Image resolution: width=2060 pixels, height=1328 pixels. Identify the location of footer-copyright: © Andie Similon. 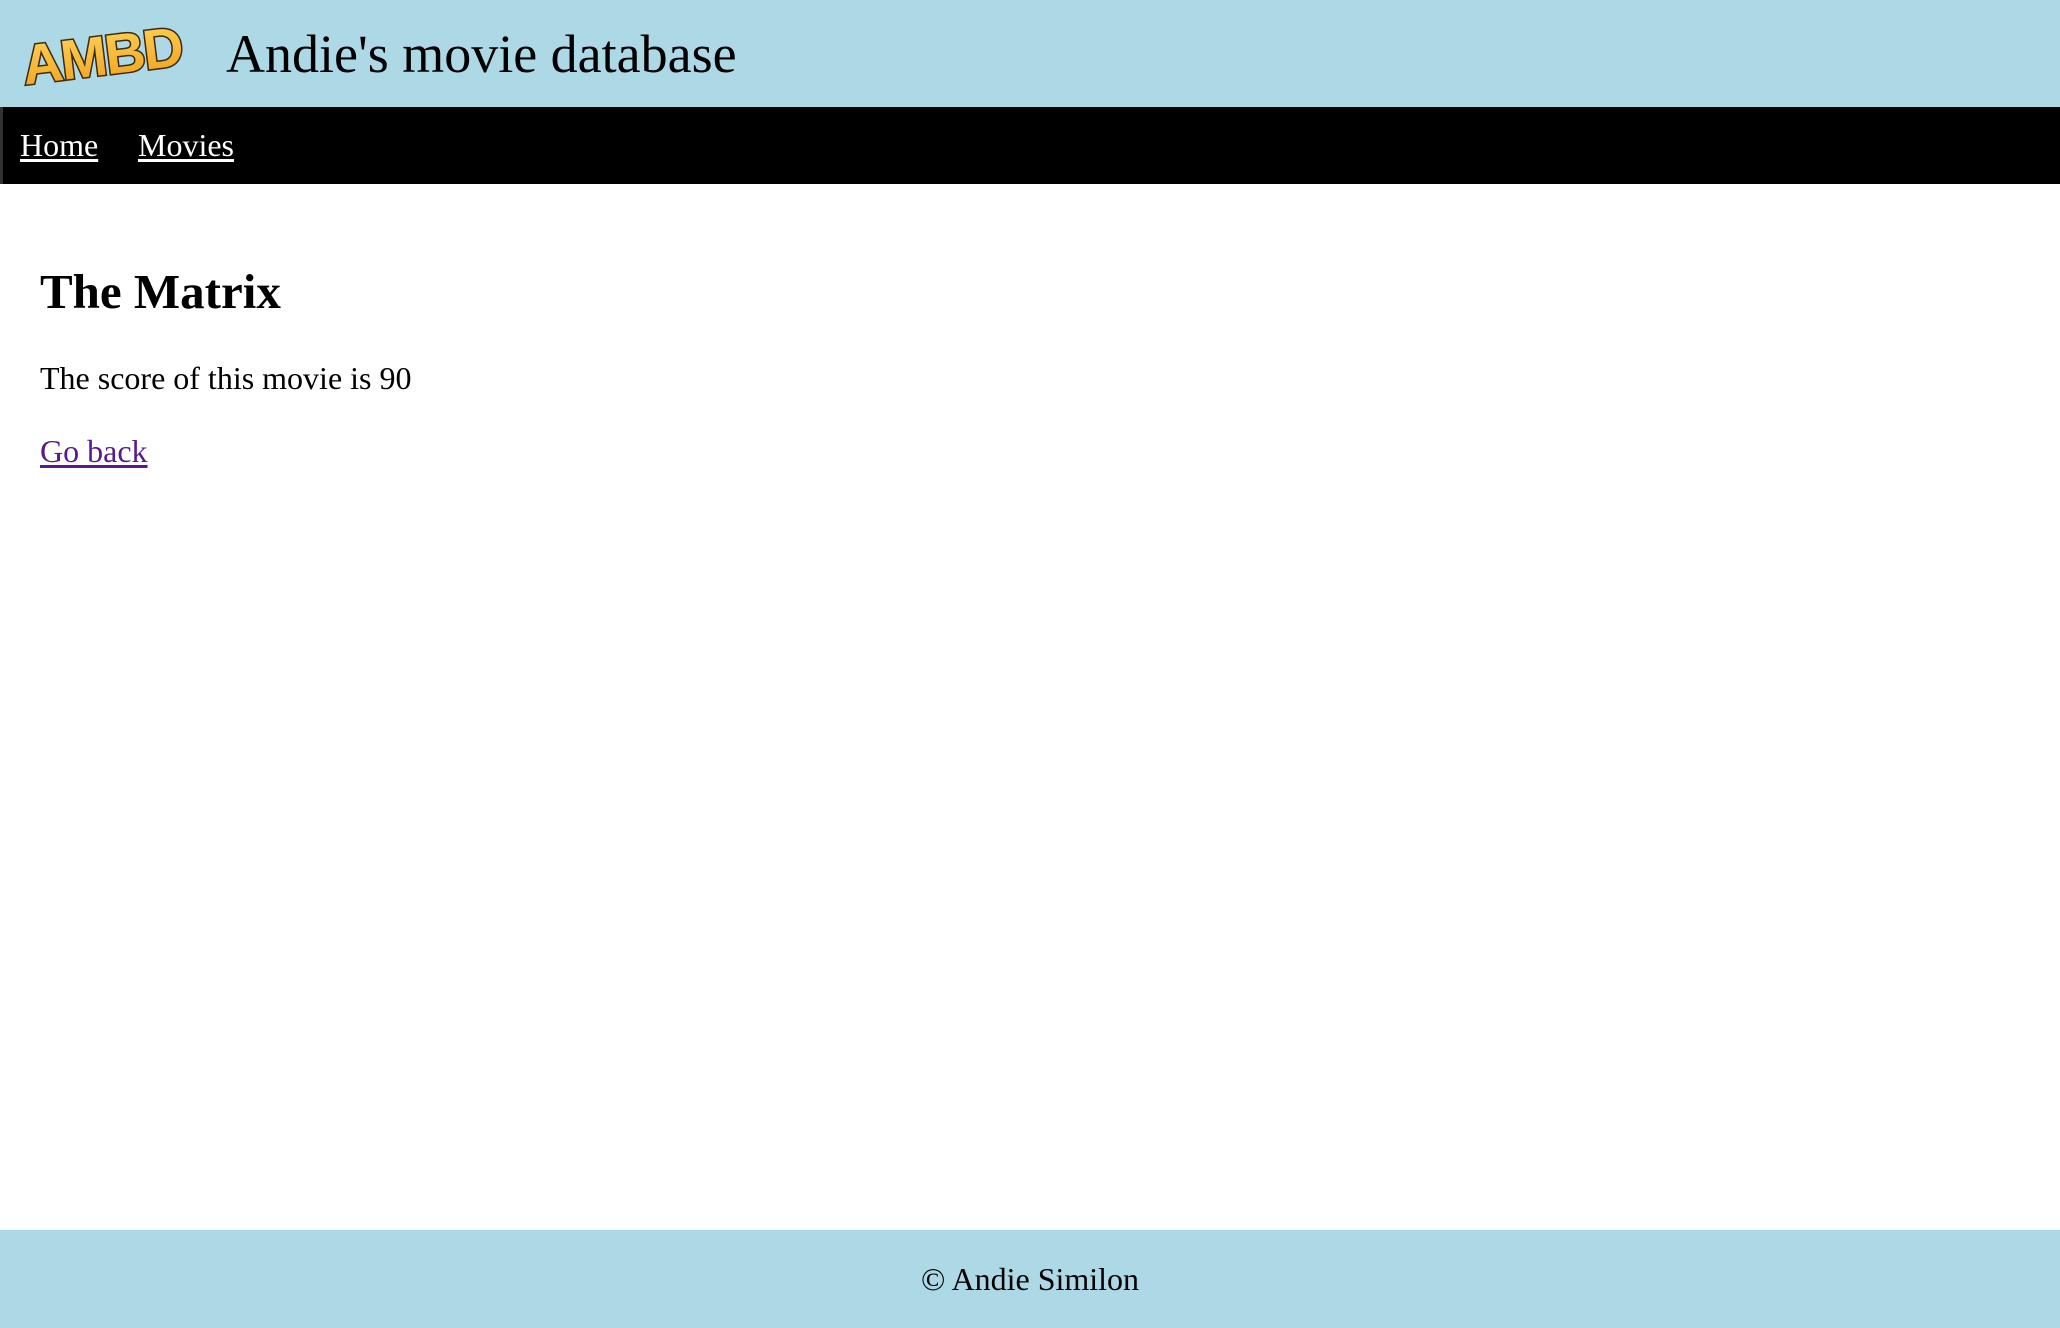
(1030, 1279).